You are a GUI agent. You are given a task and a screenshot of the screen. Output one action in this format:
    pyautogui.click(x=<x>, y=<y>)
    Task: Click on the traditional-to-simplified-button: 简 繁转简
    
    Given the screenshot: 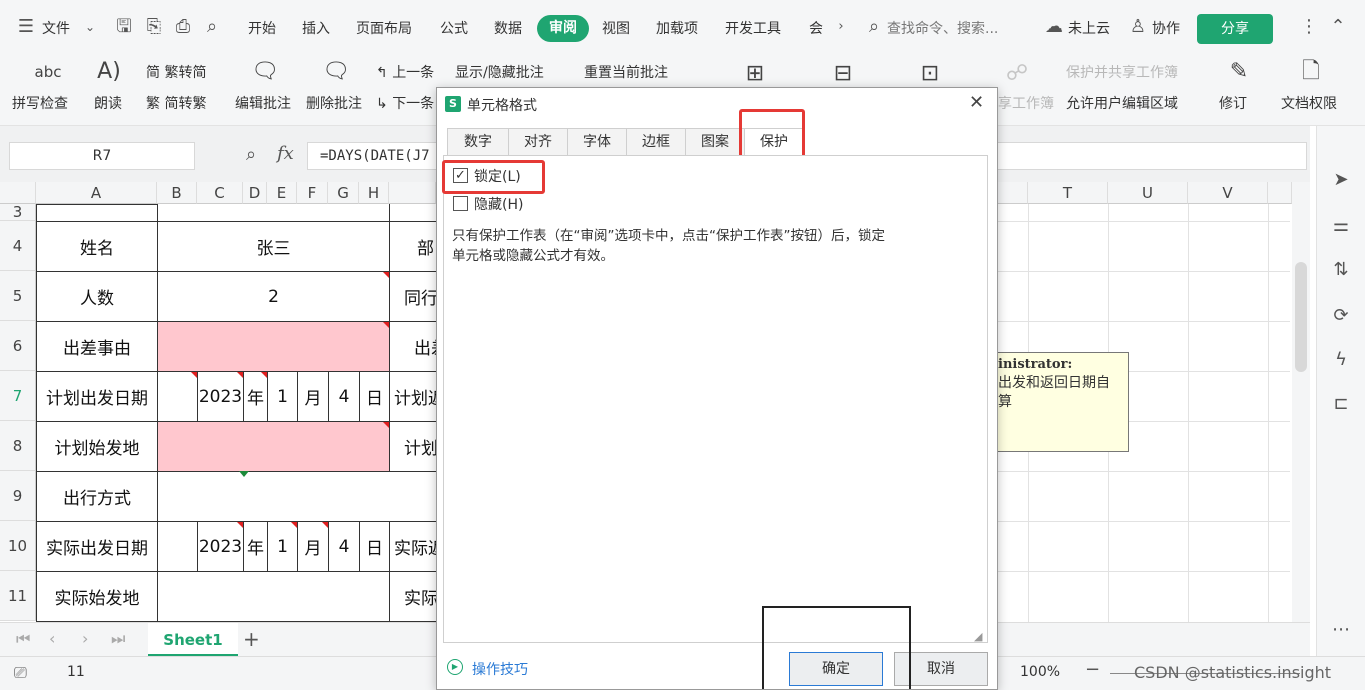 What is the action you would take?
    pyautogui.click(x=176, y=72)
    